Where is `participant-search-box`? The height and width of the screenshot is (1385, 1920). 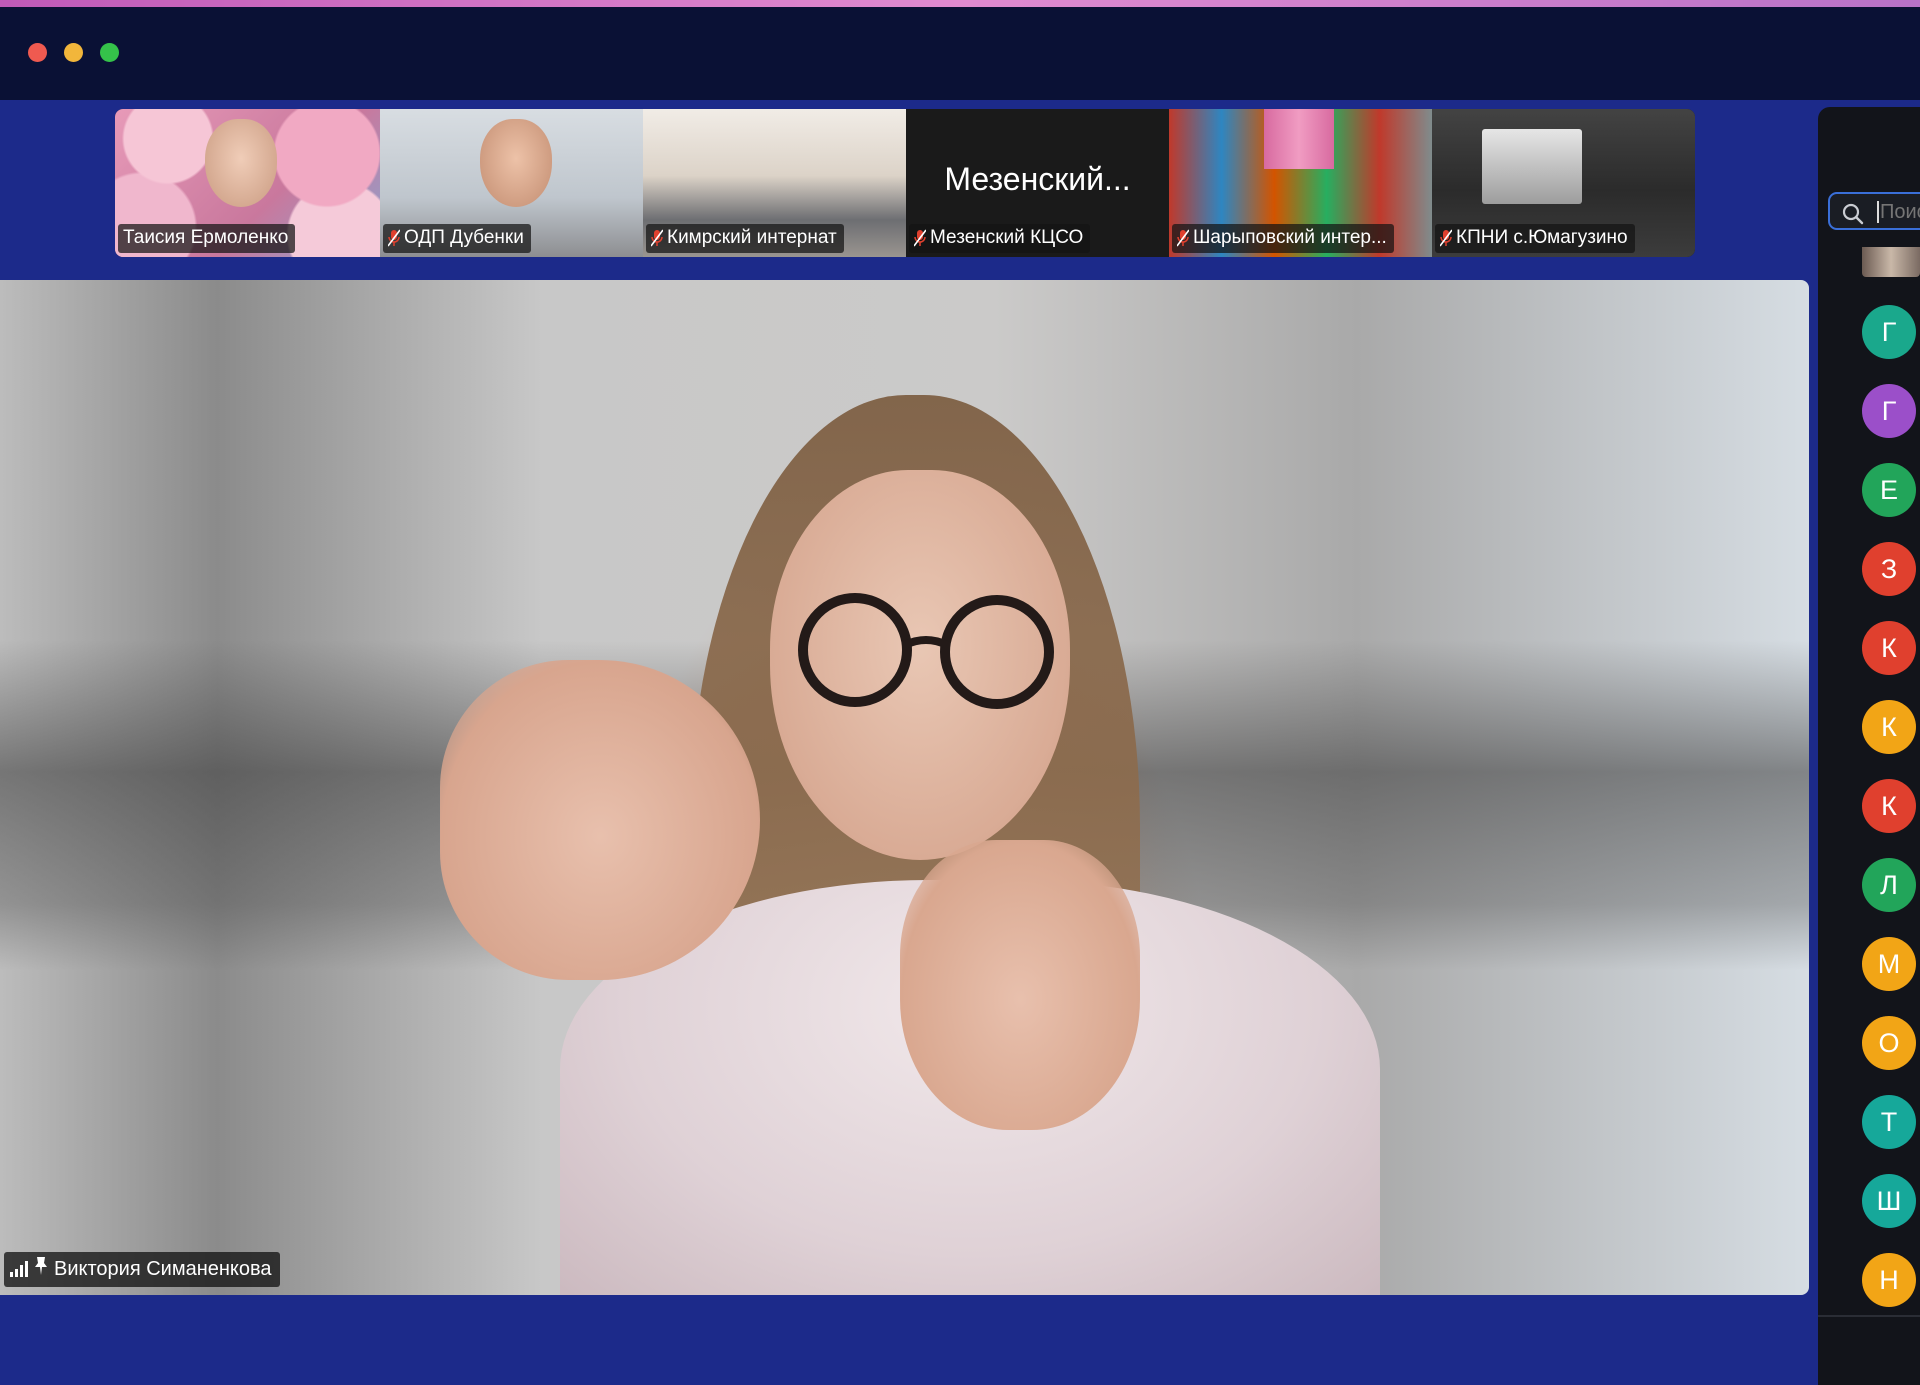
participant-search-box is located at coordinates (1874, 211).